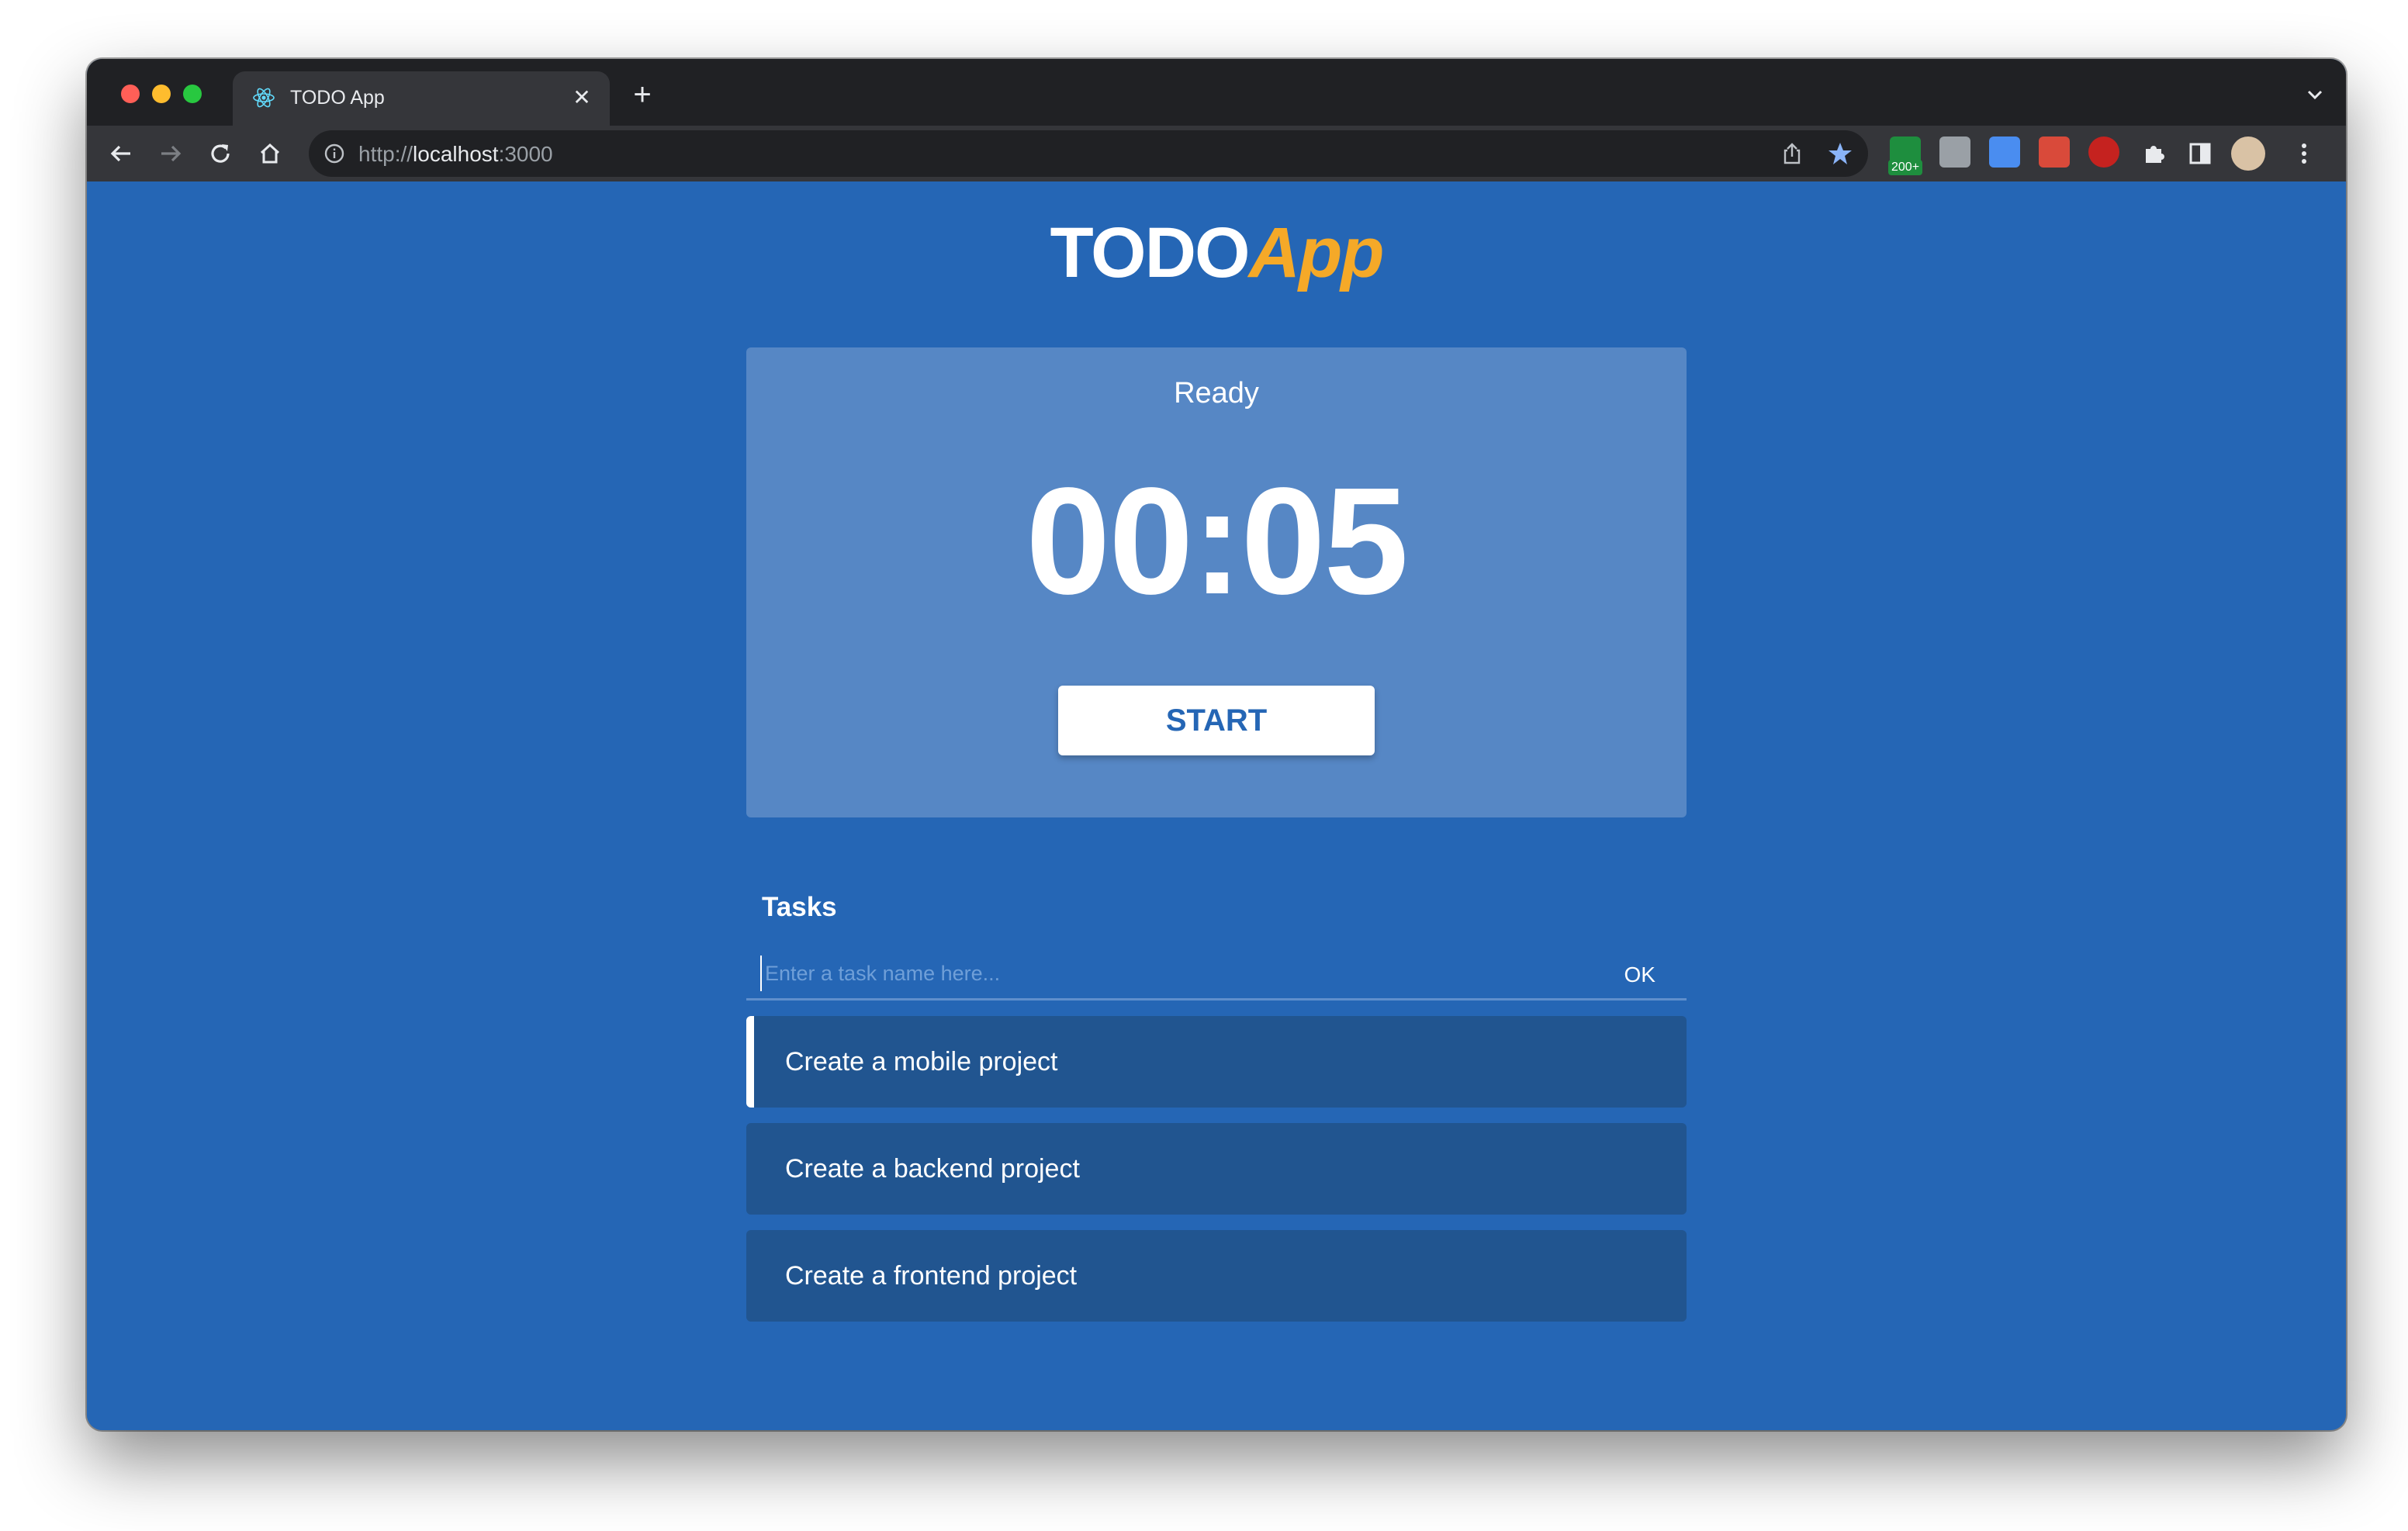 The image size is (2408, 1531). What do you see at coordinates (1840, 154) in the screenshot?
I see `bookmark-star-icon` at bounding box center [1840, 154].